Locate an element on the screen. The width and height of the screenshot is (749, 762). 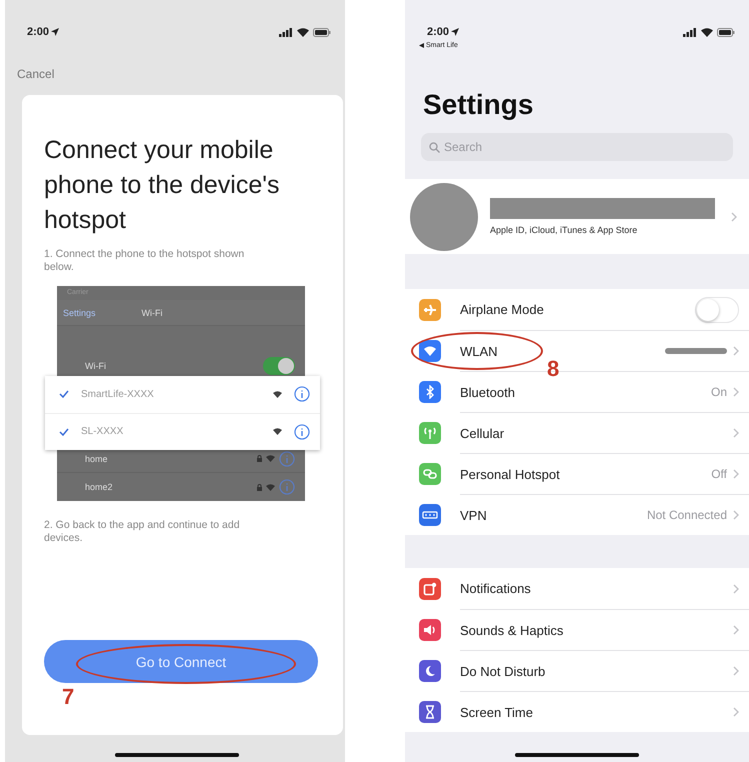
annotation-number: 7 is located at coordinates (68, 697).